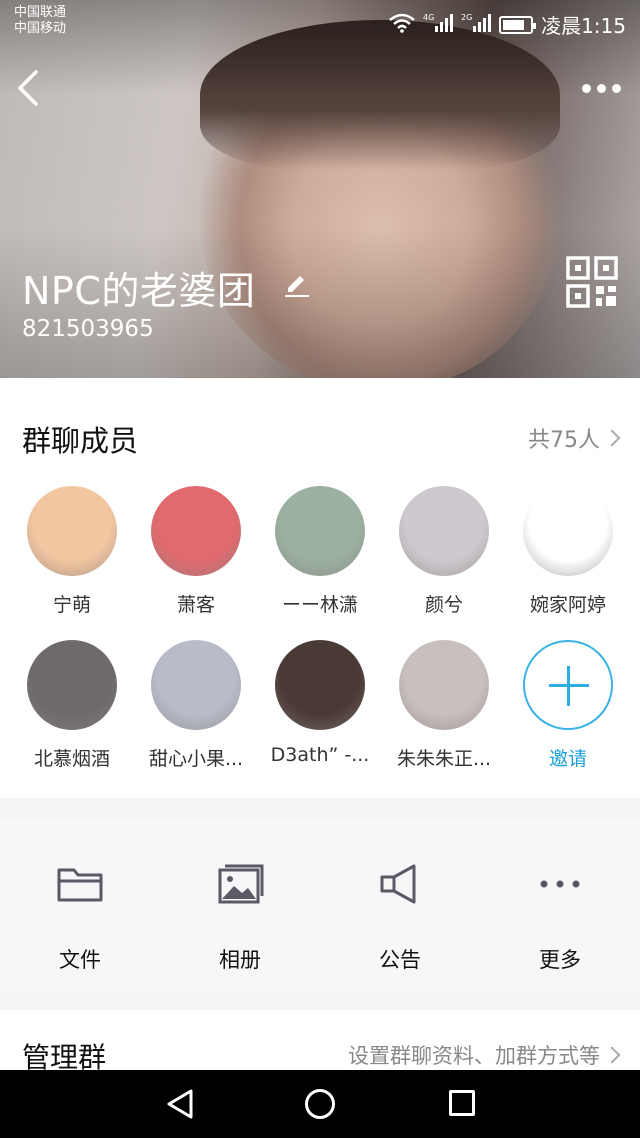 Image resolution: width=640 pixels, height=1138 pixels. Describe the element at coordinates (71, 759) in the screenshot. I see `member-name: 北慕烟酒` at that location.